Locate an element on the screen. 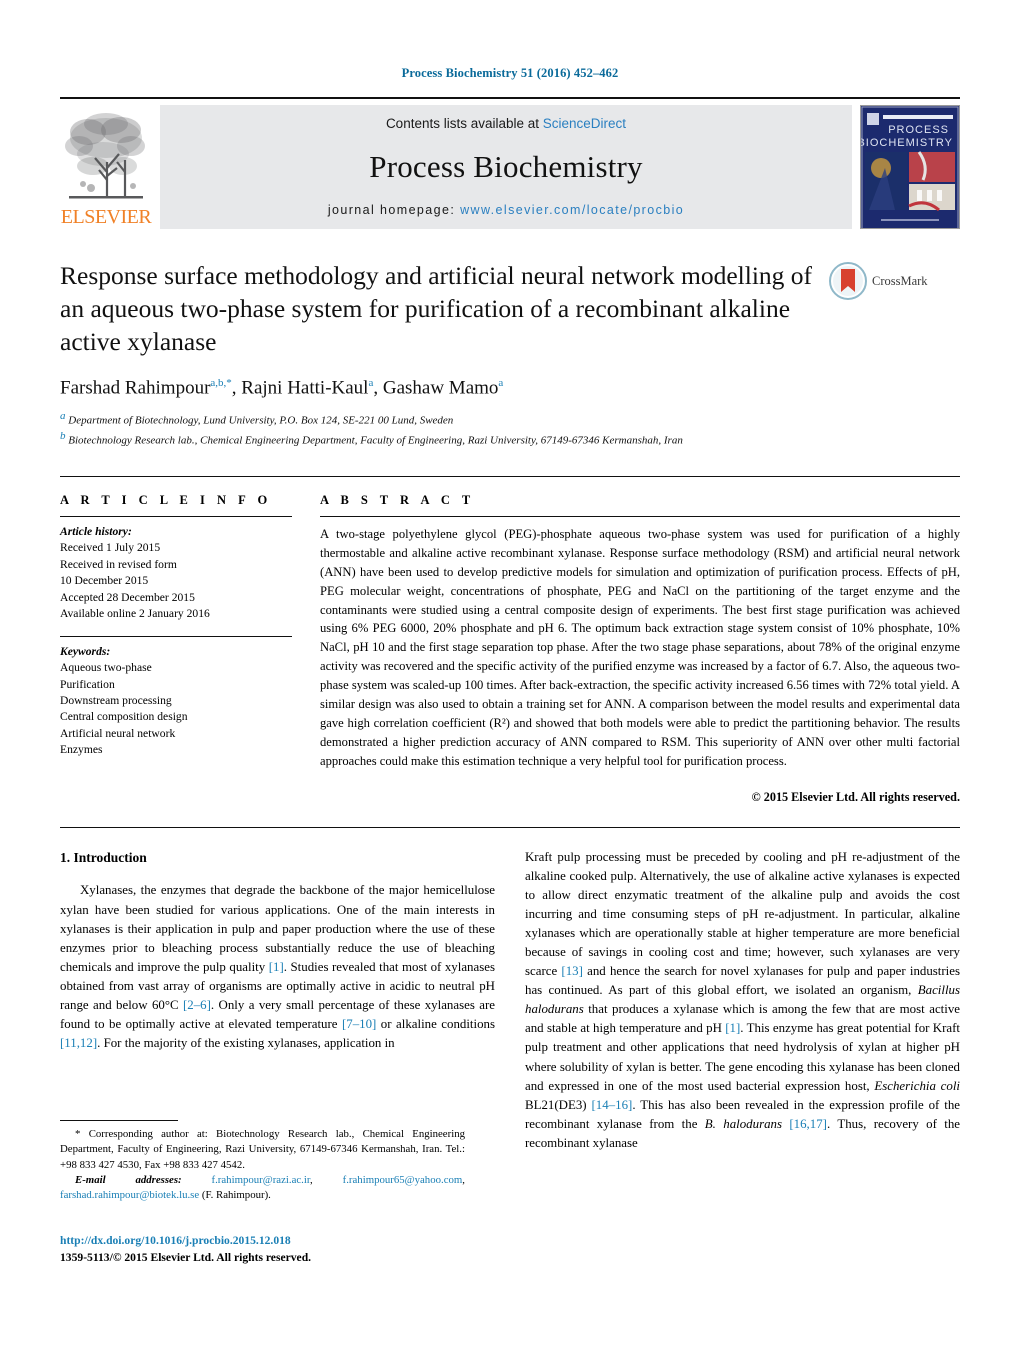  intro-text-4: or alkaline conditions is located at coordinates (435, 1024).